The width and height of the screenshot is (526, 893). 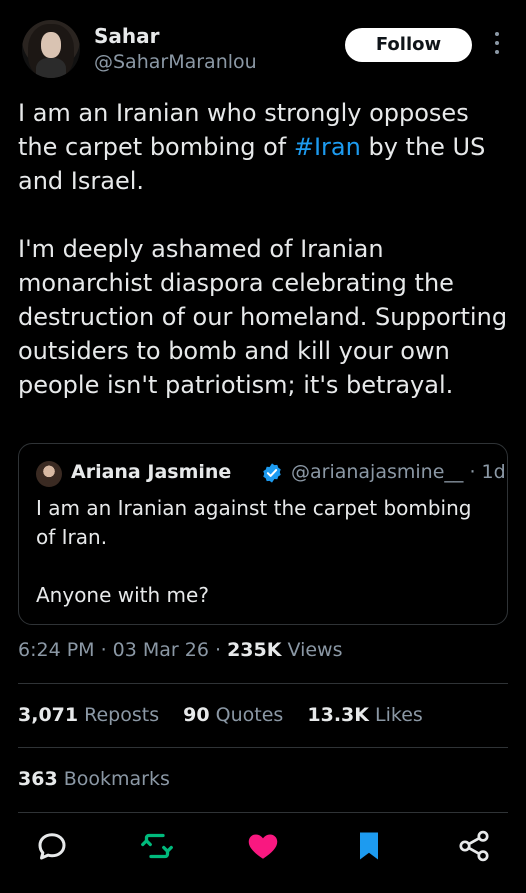 What do you see at coordinates (398, 472) in the screenshot?
I see `quoted-author-handle: @arianajasmine__ · 1d` at bounding box center [398, 472].